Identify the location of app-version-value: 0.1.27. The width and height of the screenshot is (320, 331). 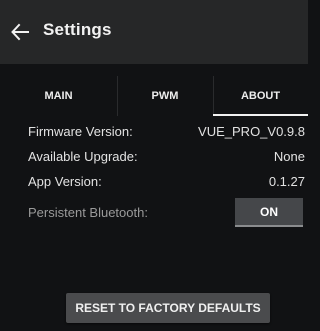
(286, 181).